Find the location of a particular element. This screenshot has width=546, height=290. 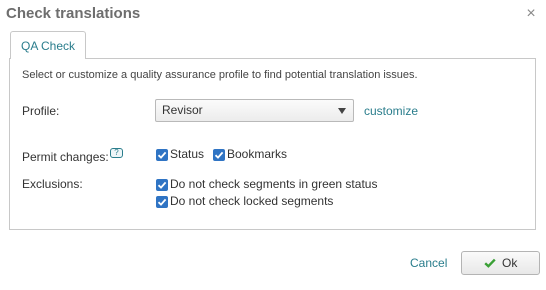

help-icon: ? is located at coordinates (116, 153).